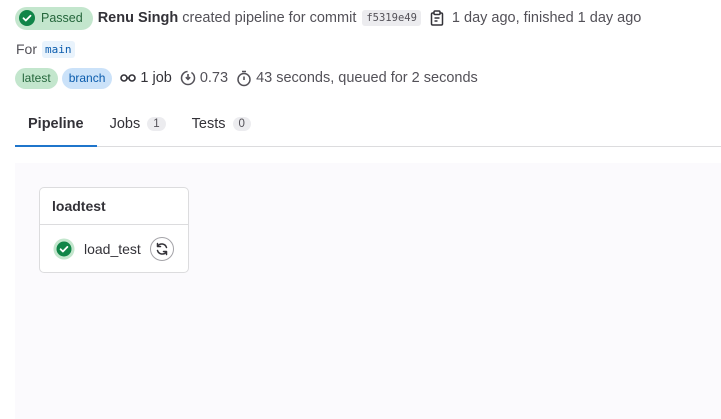 The width and height of the screenshot is (721, 419). I want to click on duration-stat: 43 seconds, queued for 2 seconds, so click(357, 78).